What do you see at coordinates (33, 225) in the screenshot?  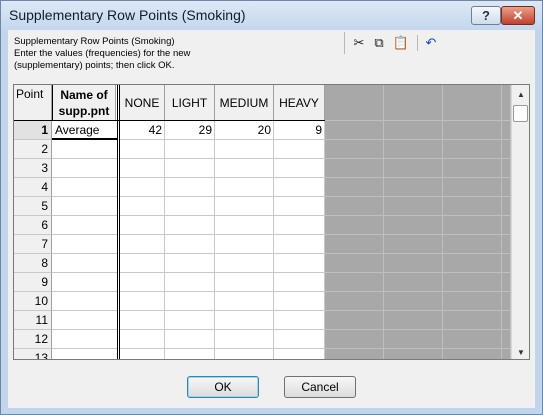 I see `row-number: 6` at bounding box center [33, 225].